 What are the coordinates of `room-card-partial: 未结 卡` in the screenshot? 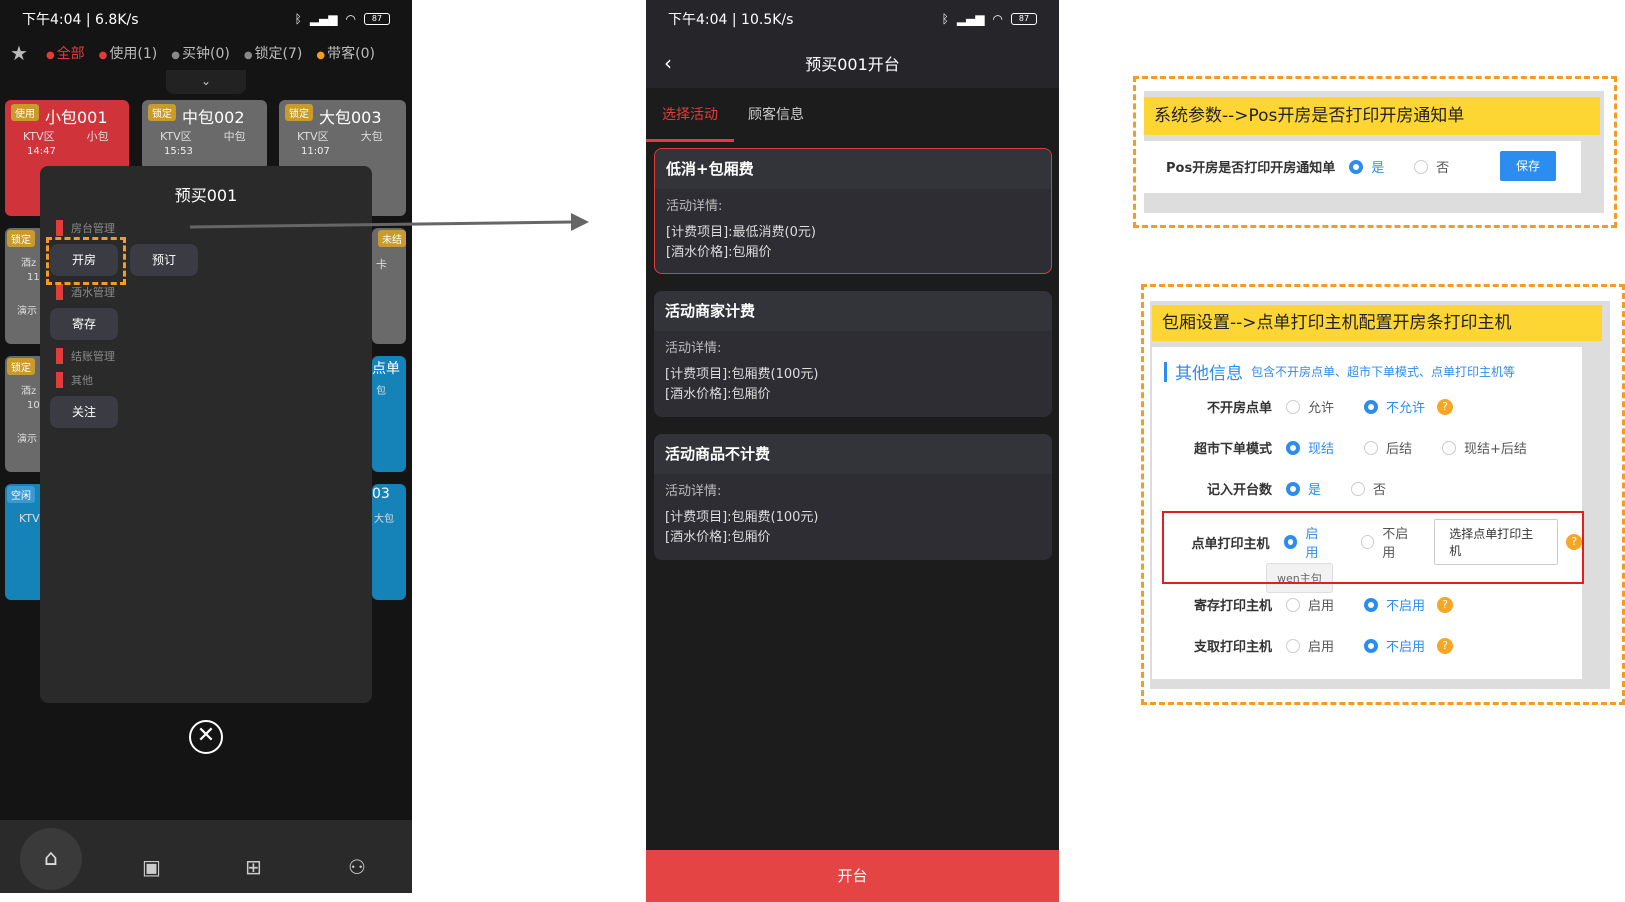 It's located at (389, 286).